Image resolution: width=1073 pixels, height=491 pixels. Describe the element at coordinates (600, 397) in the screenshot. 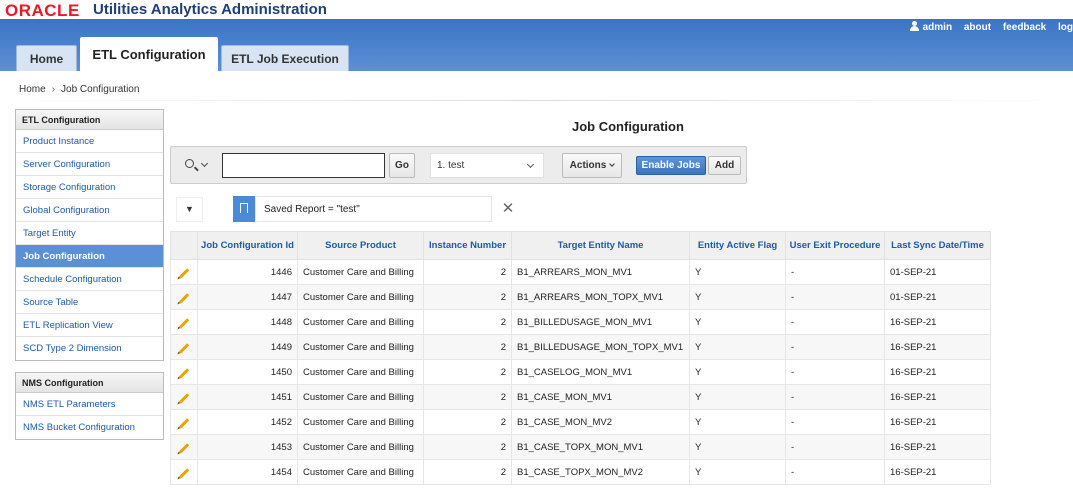

I see `cell-target-entity-name: B1_CASE_MON_MV1` at that location.